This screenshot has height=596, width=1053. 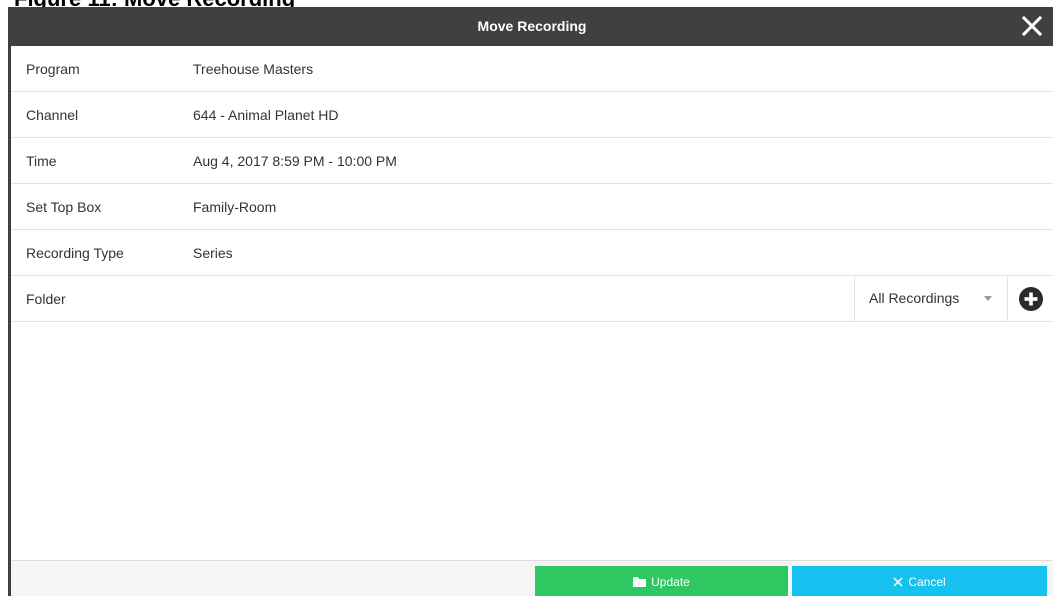 I want to click on row-recording-type: Recording Type Series, so click(x=532, y=253).